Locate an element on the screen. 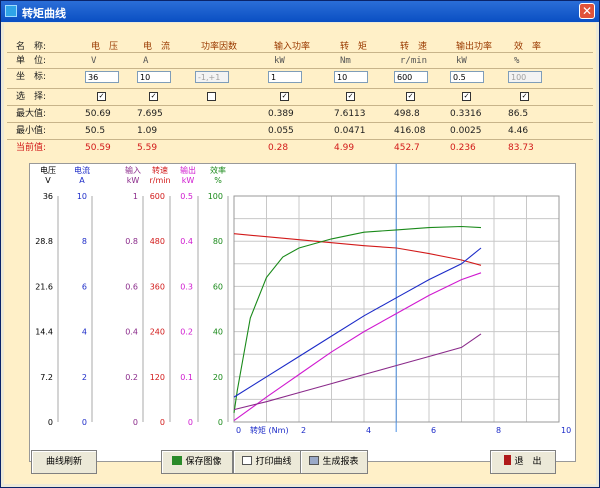  axis-name: 转速 is located at coordinates (160, 170).